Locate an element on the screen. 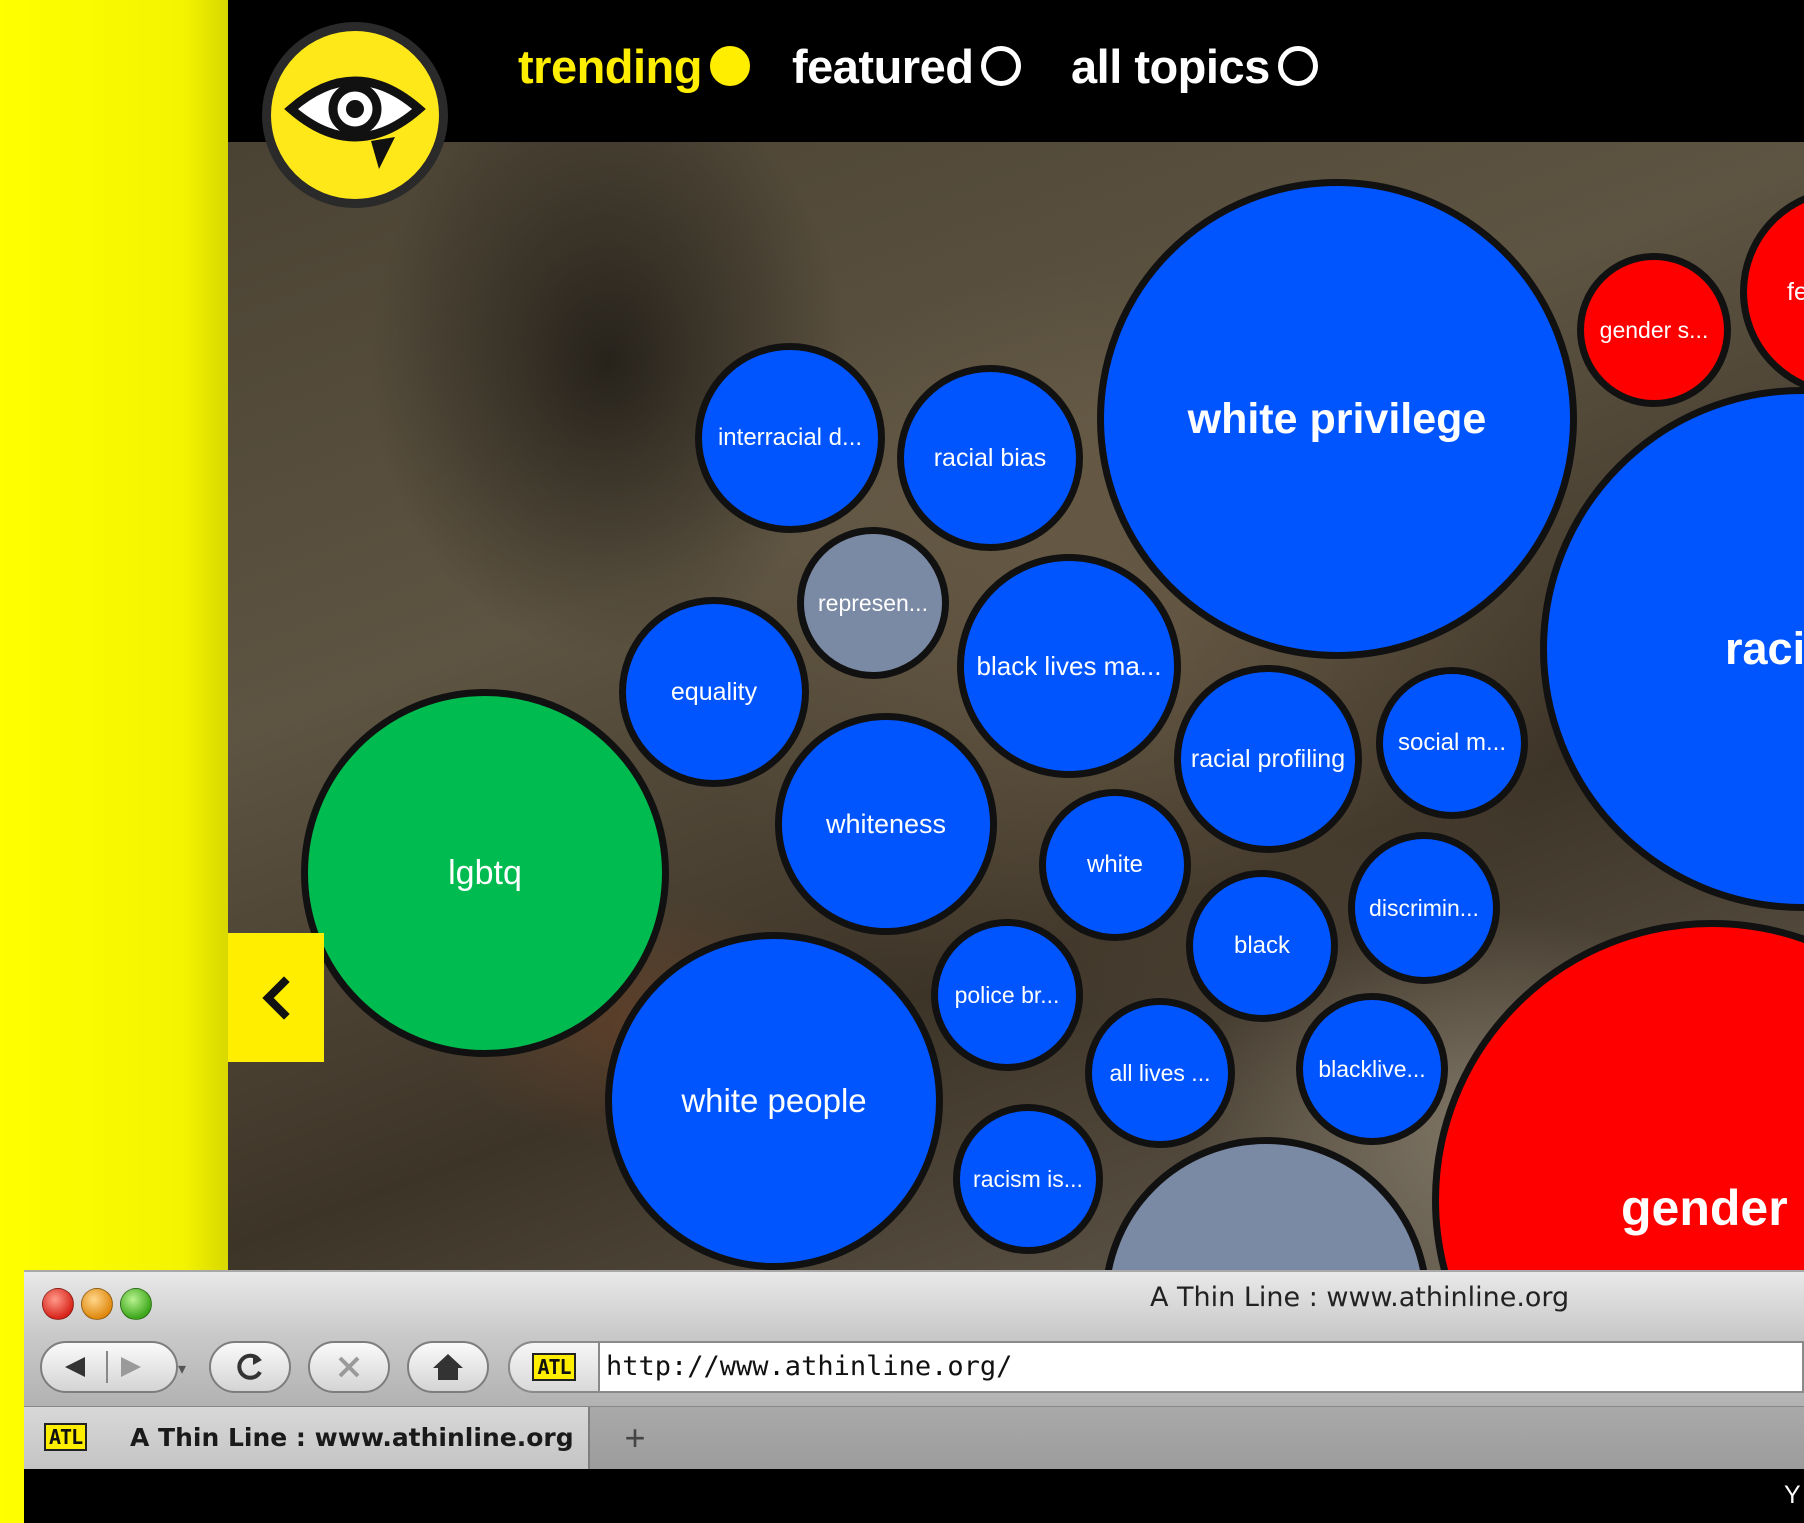 The height and width of the screenshot is (1523, 1804). browser-titlebar: A Thin Line : www.athinline.org is located at coordinates (914, 1302).